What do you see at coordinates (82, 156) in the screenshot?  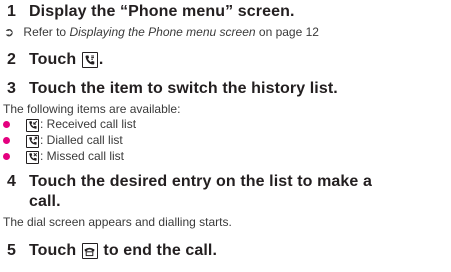 I see `list-item-label: : Missed call list` at bounding box center [82, 156].